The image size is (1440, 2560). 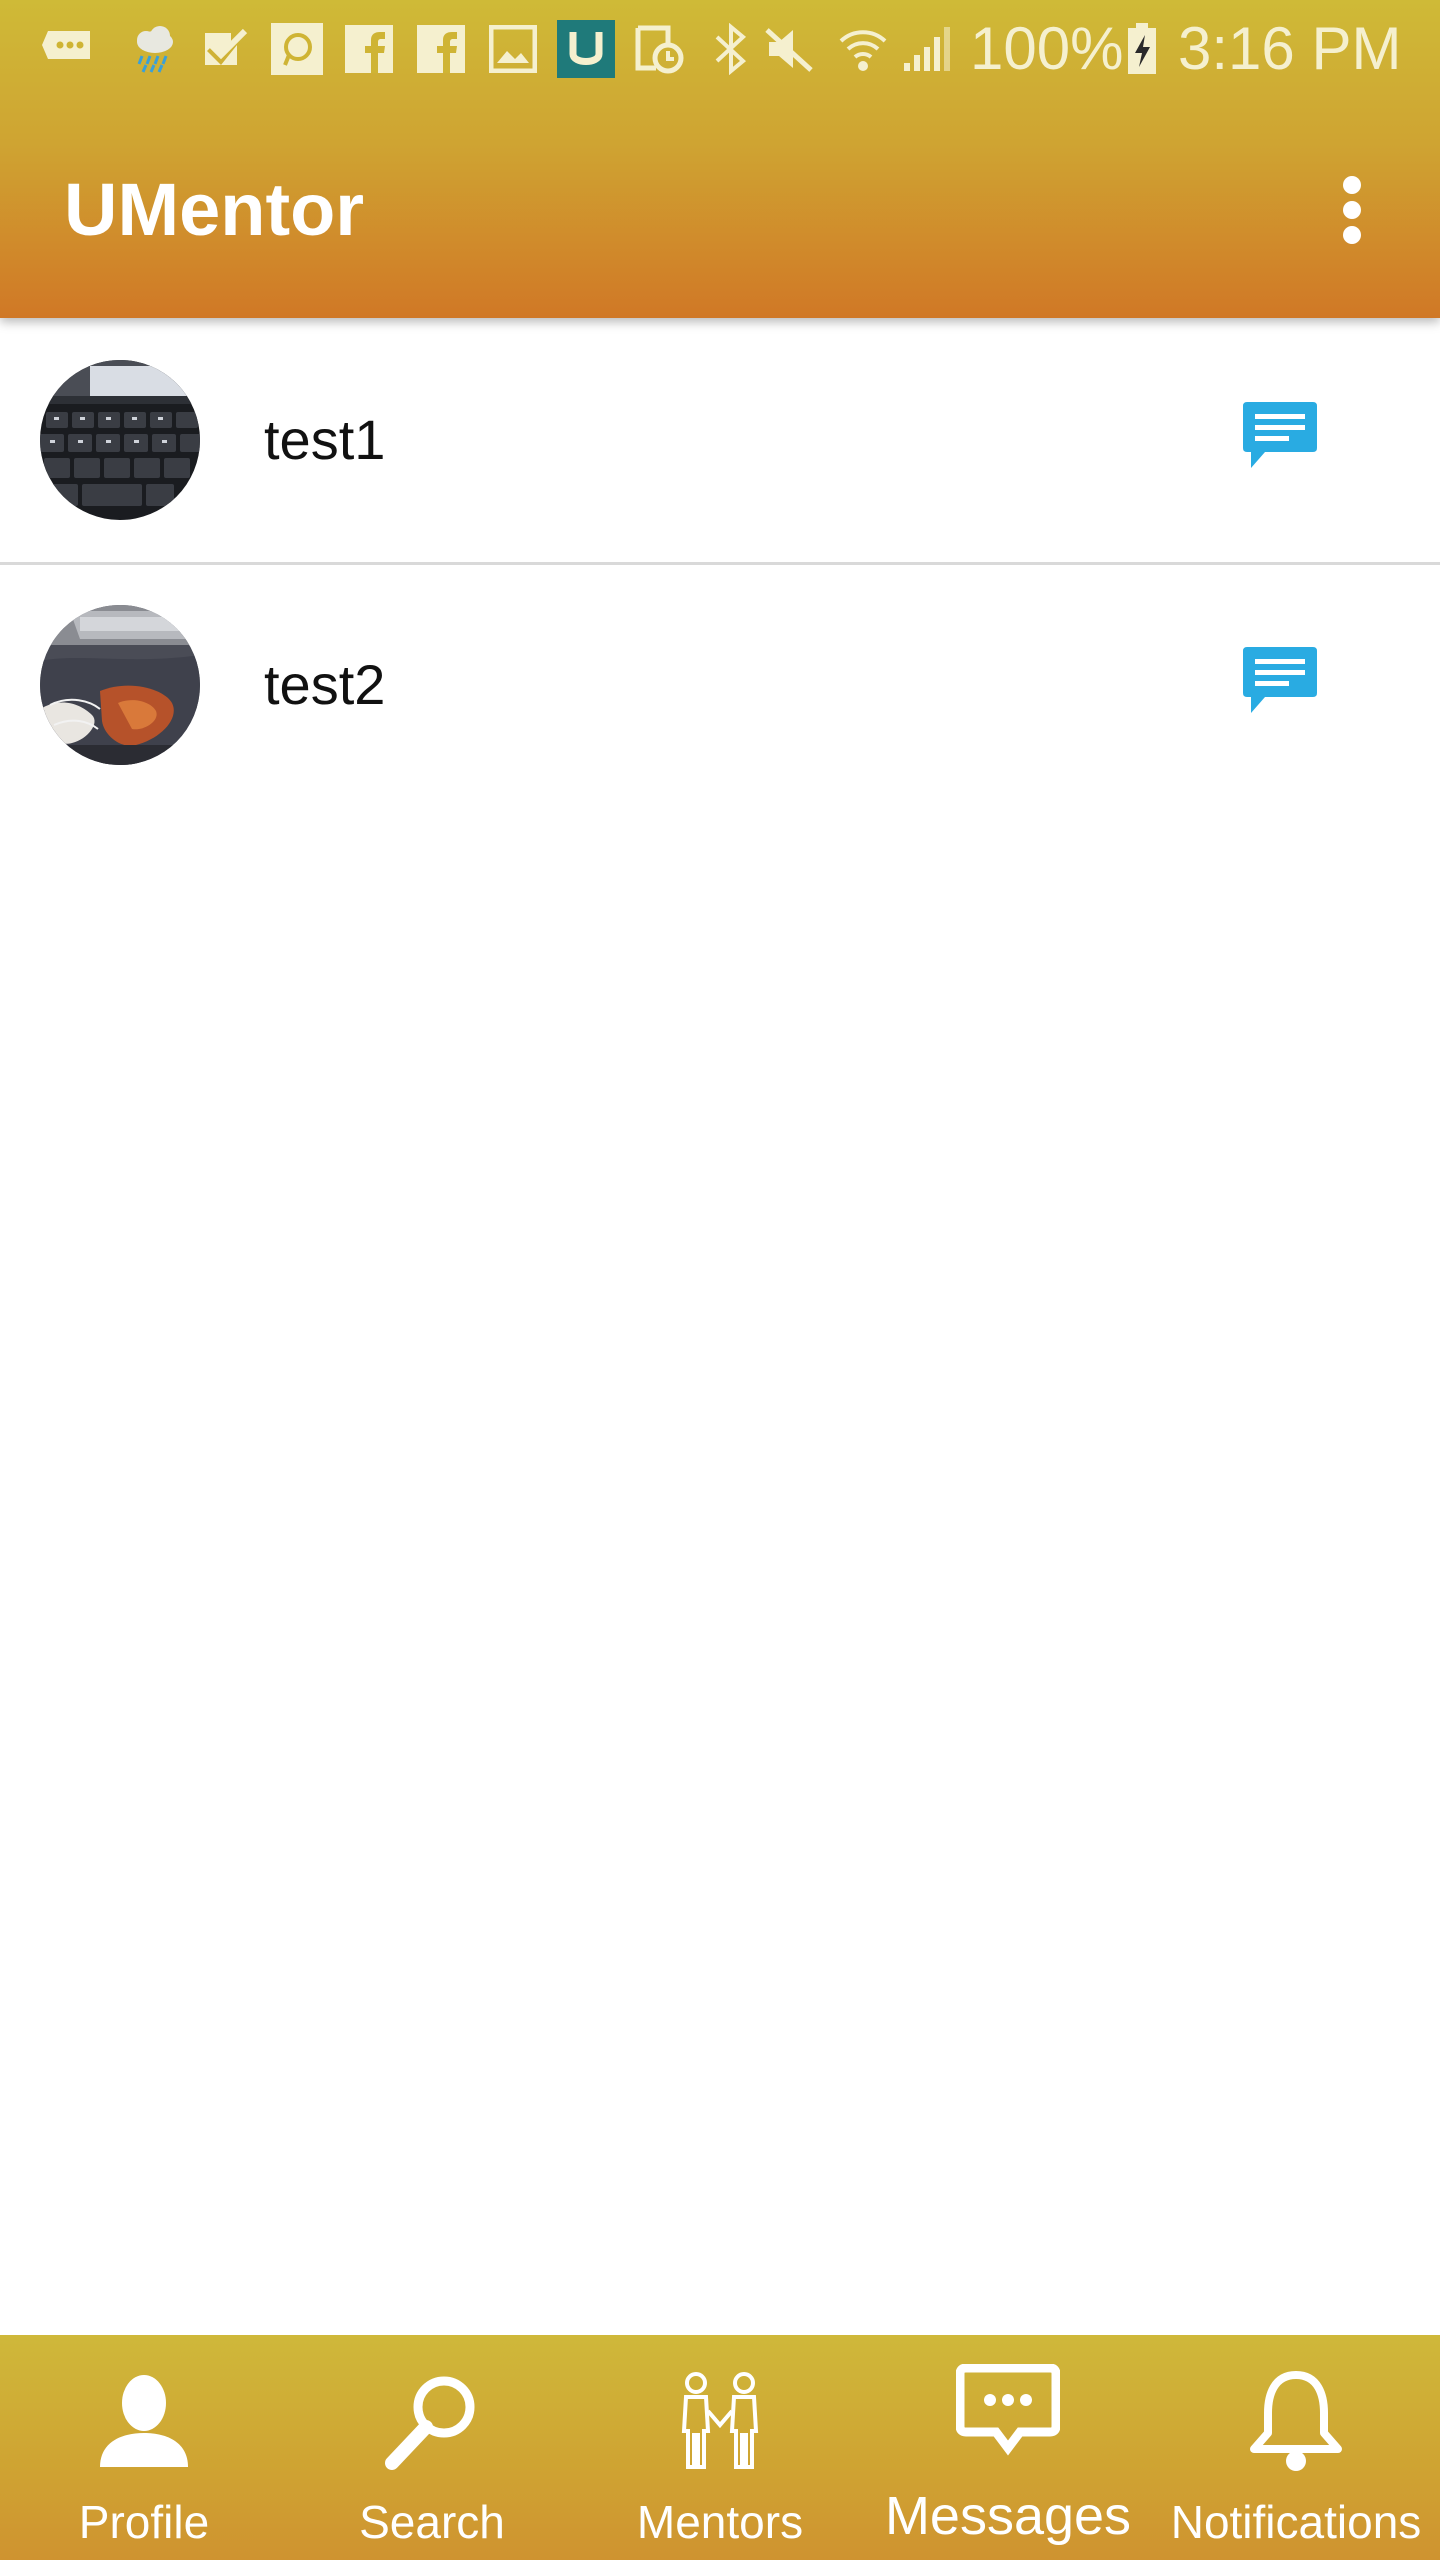 What do you see at coordinates (720, 2421) in the screenshot?
I see `mentors-icon` at bounding box center [720, 2421].